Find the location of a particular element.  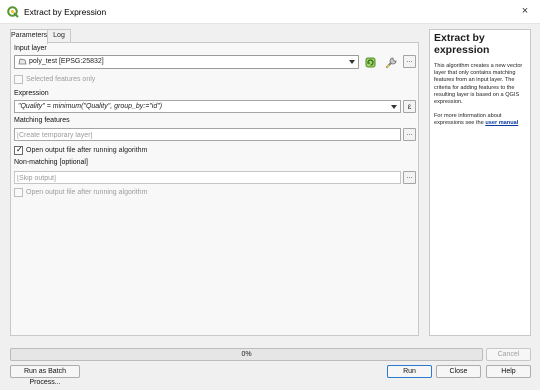

user-manual-link: user manual is located at coordinates (501, 123).